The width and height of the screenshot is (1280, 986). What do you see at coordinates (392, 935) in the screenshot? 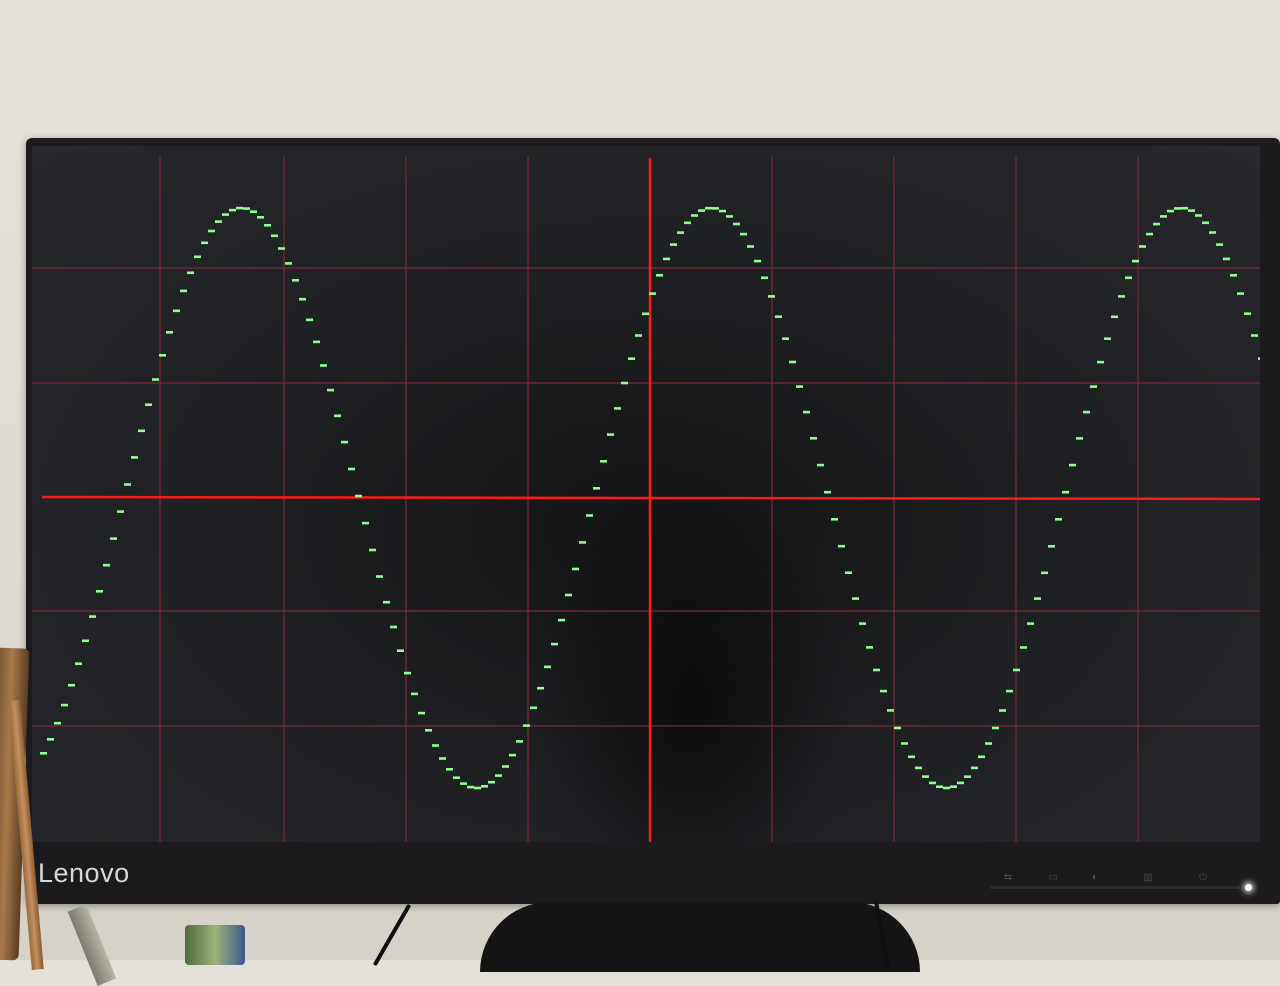
I see `cable` at bounding box center [392, 935].